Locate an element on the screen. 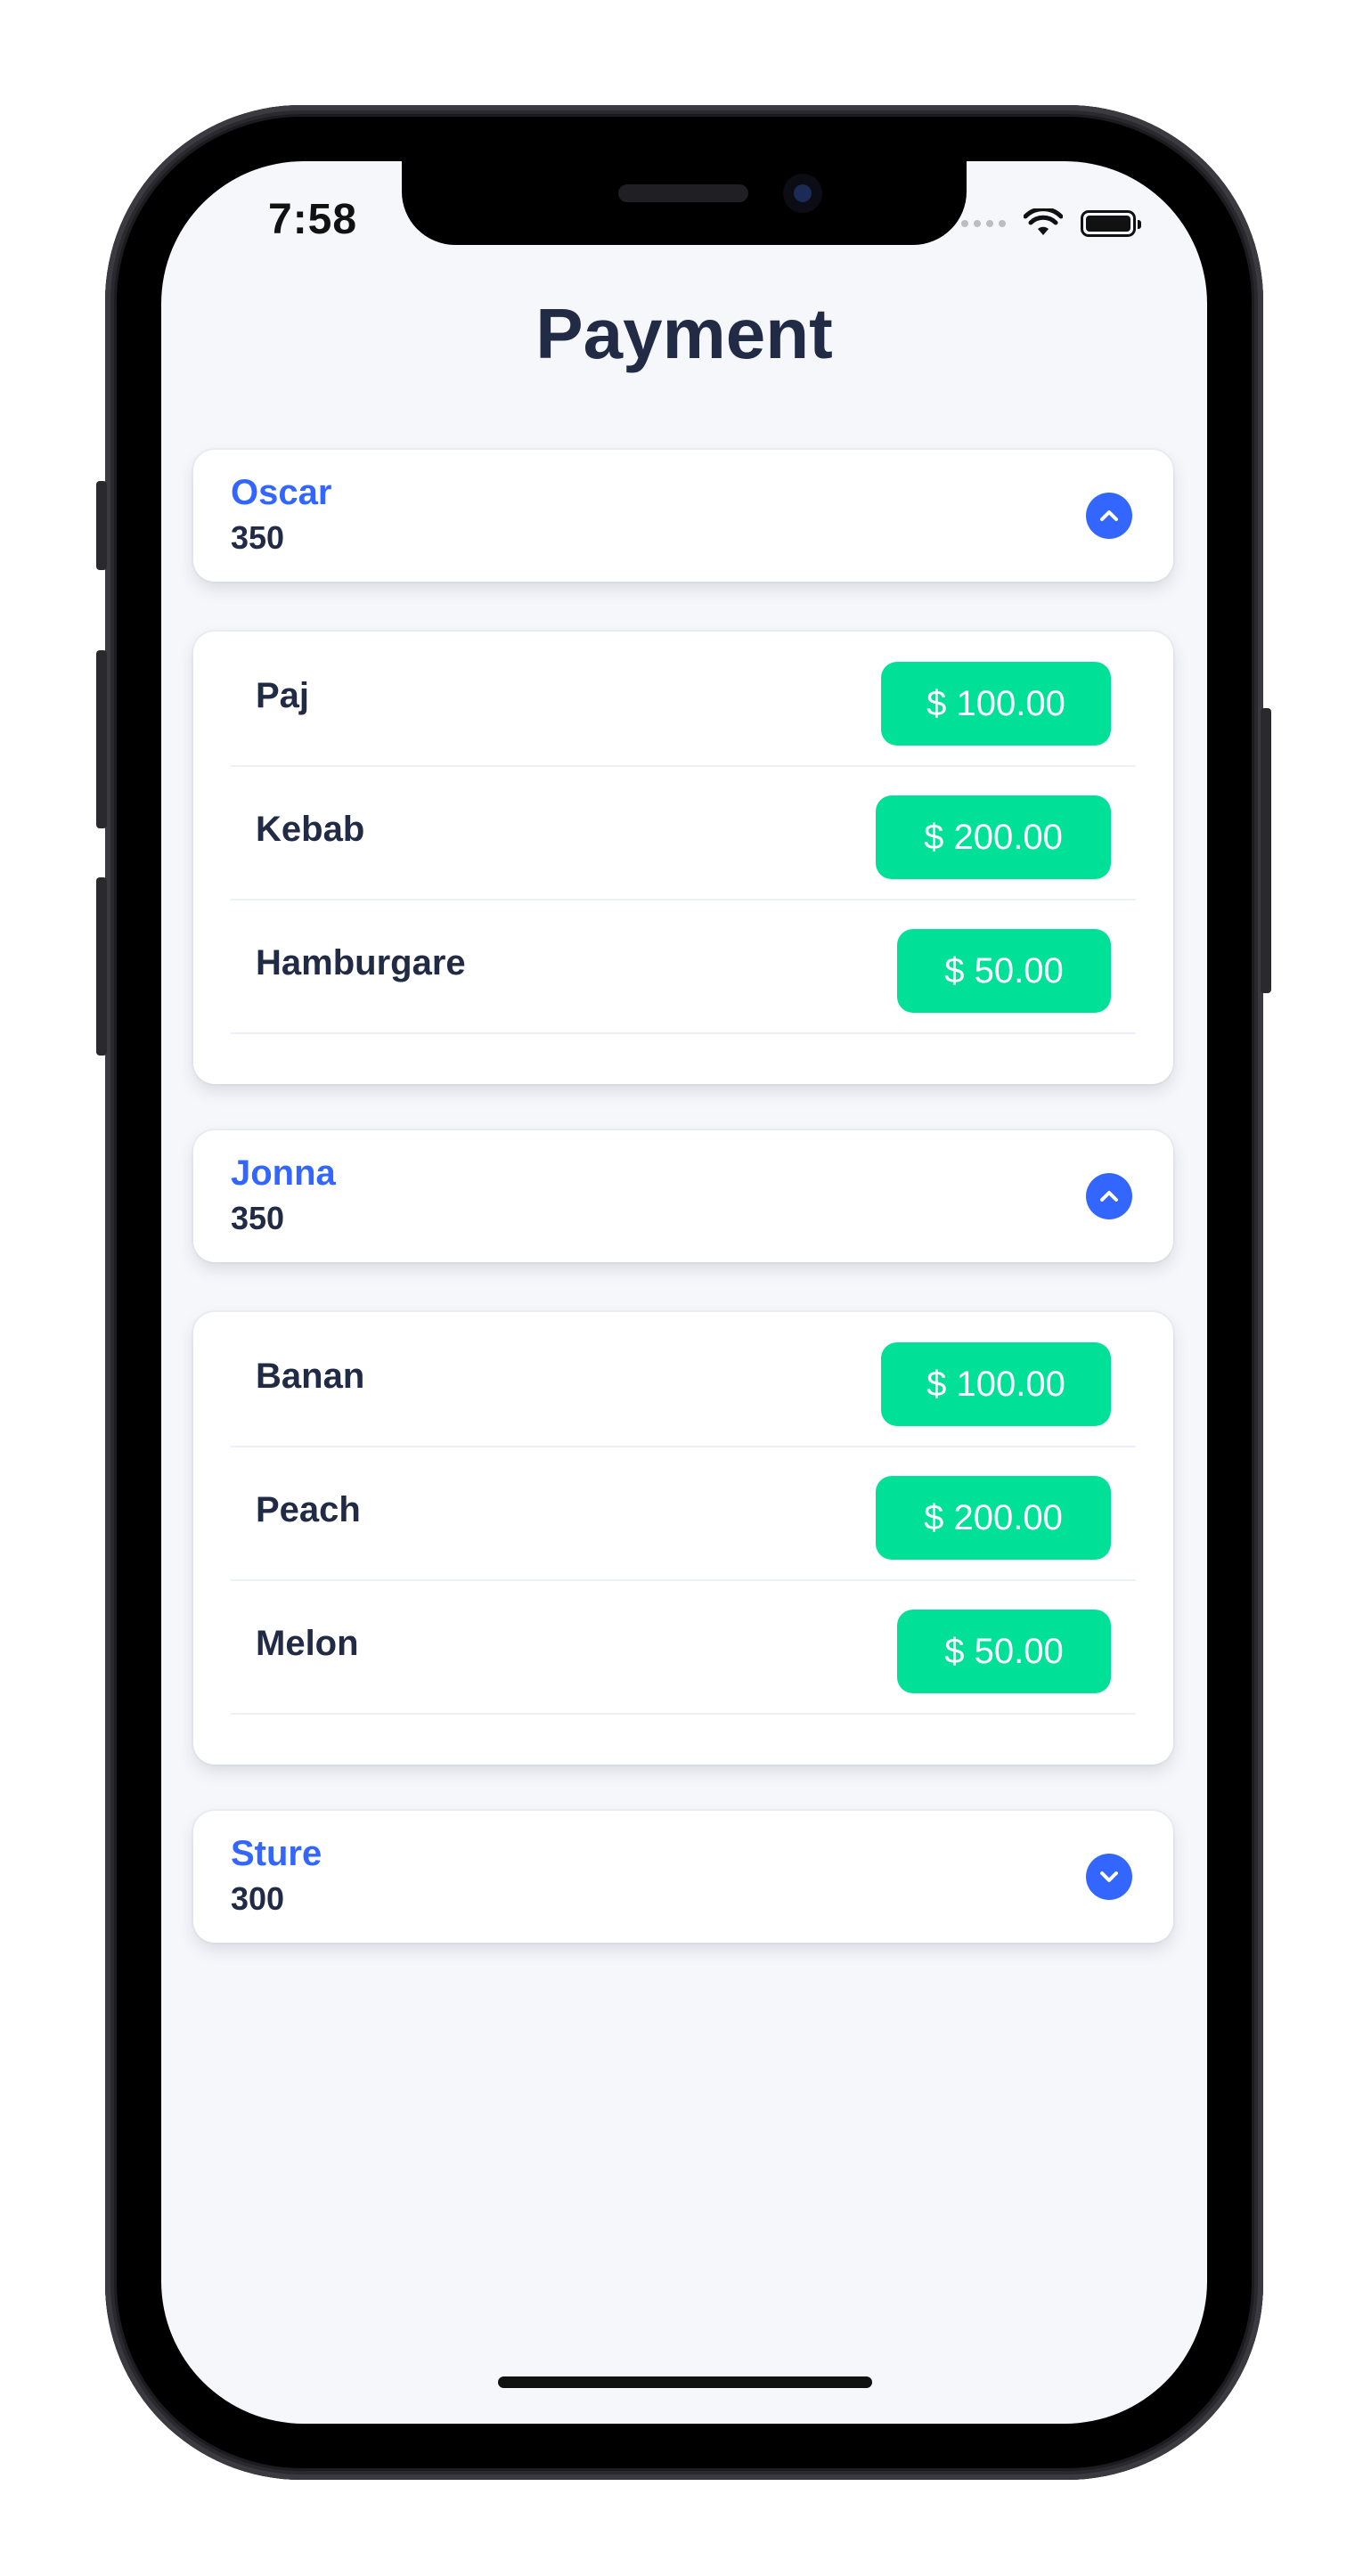  signal-icon is located at coordinates (983, 224).